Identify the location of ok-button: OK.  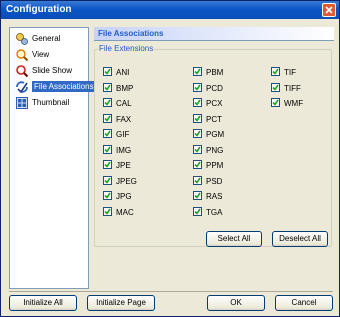
(236, 303).